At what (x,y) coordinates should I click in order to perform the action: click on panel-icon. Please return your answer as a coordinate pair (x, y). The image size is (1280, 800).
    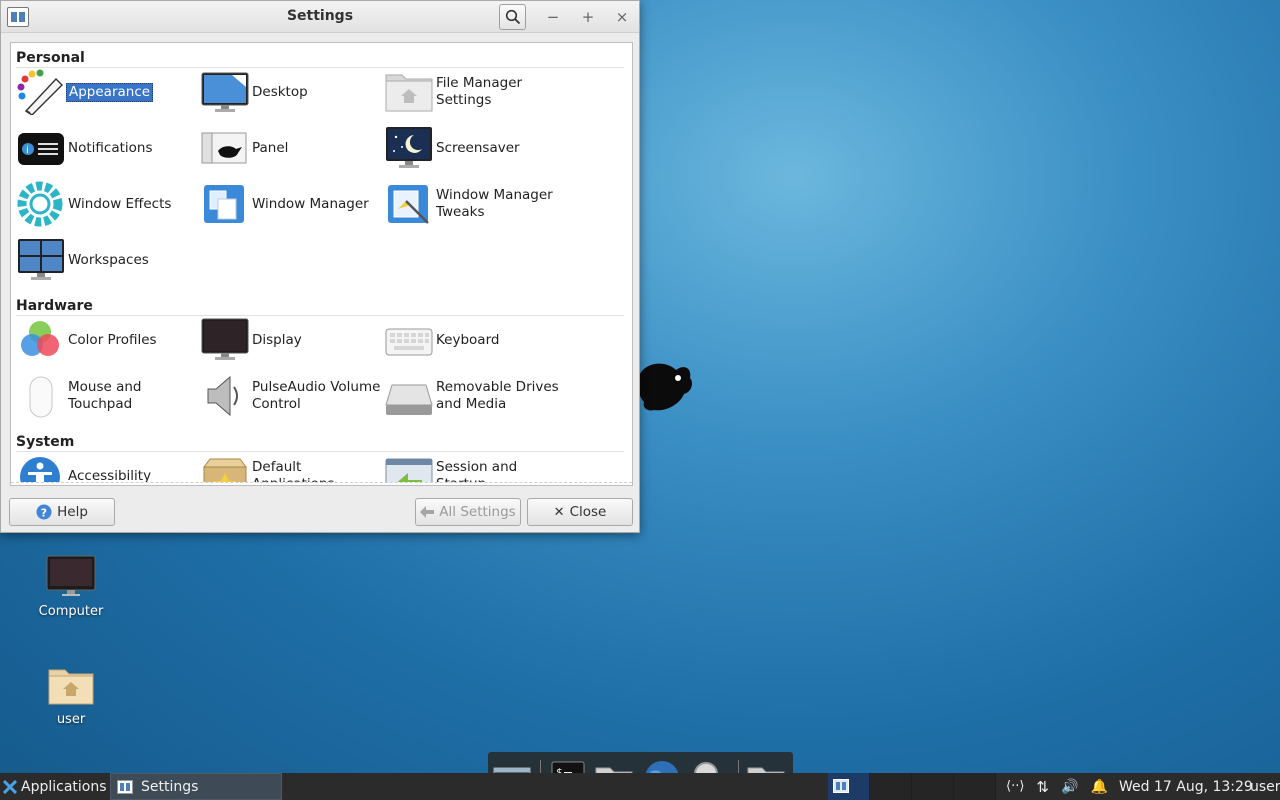
    Looking at the image, I should click on (225, 148).